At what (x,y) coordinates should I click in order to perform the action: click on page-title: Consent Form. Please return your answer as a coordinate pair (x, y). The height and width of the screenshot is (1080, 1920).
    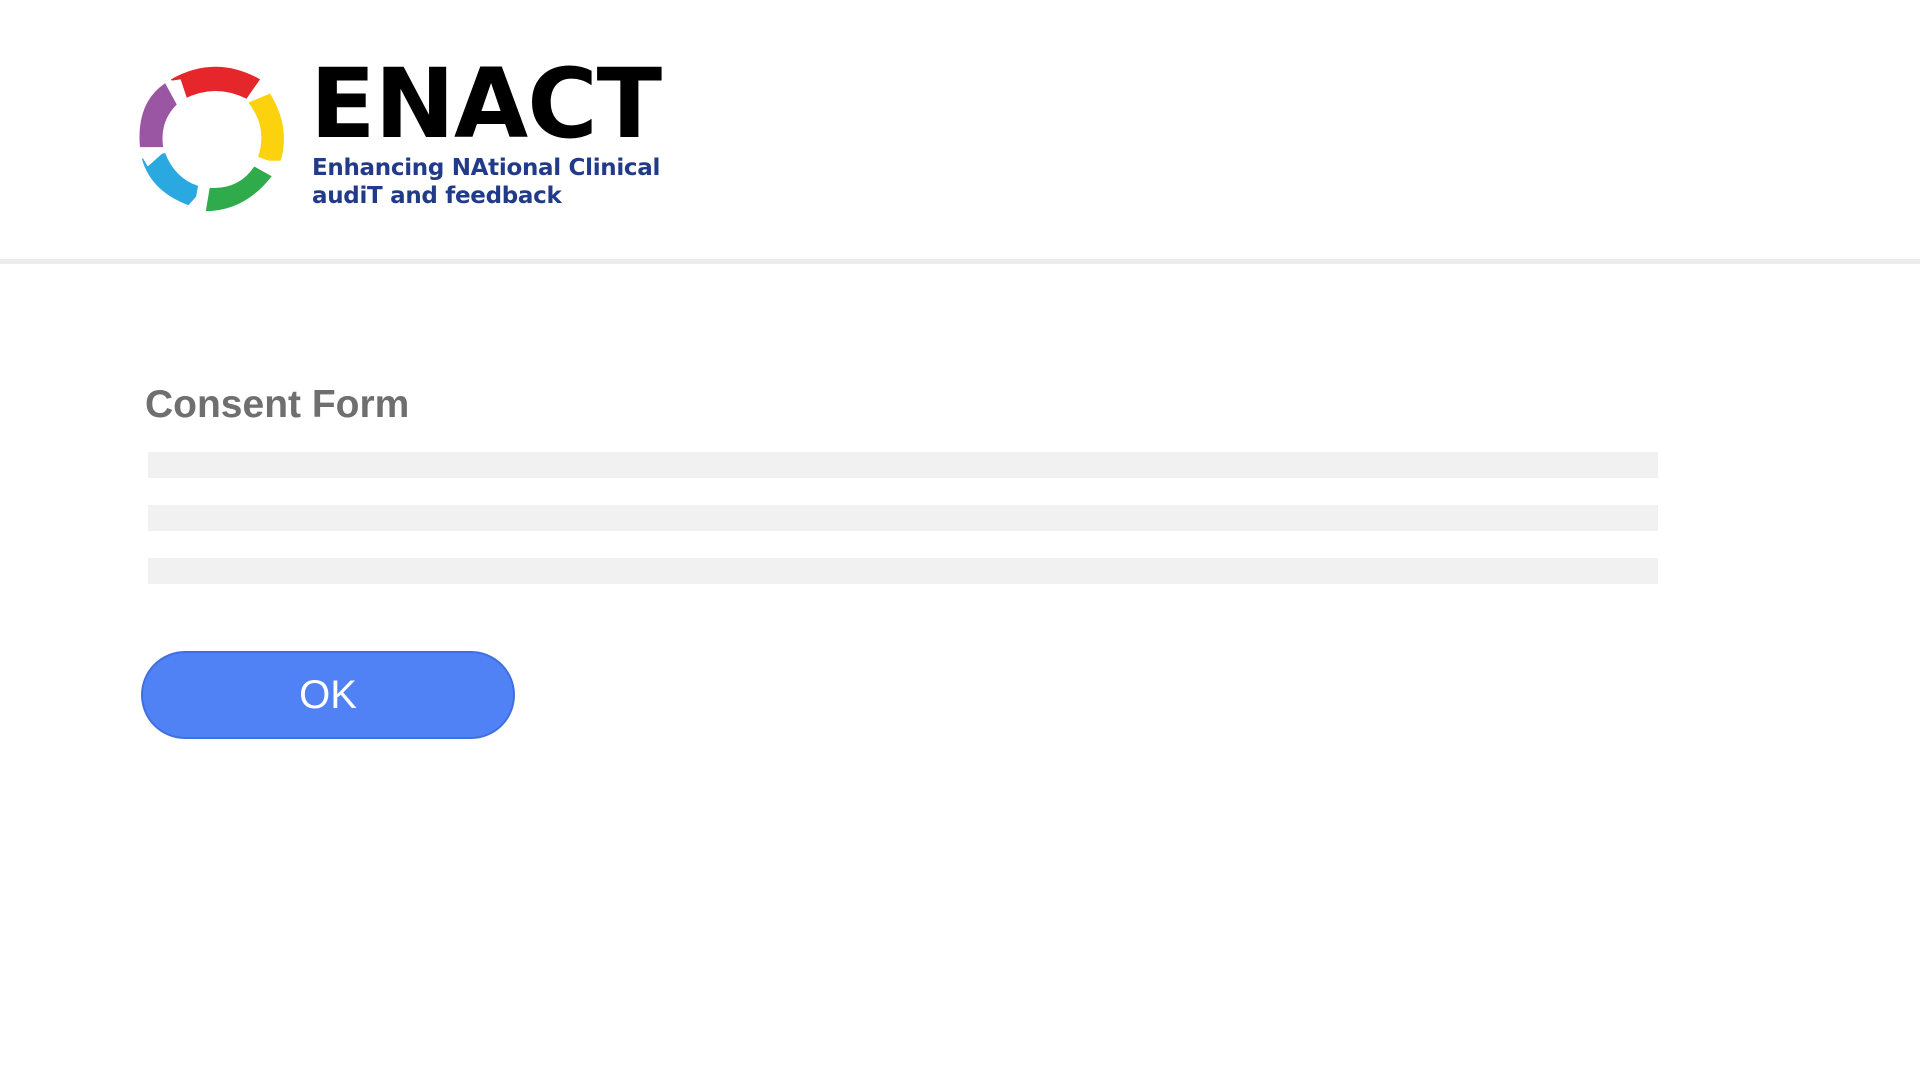
    Looking at the image, I should click on (277, 404).